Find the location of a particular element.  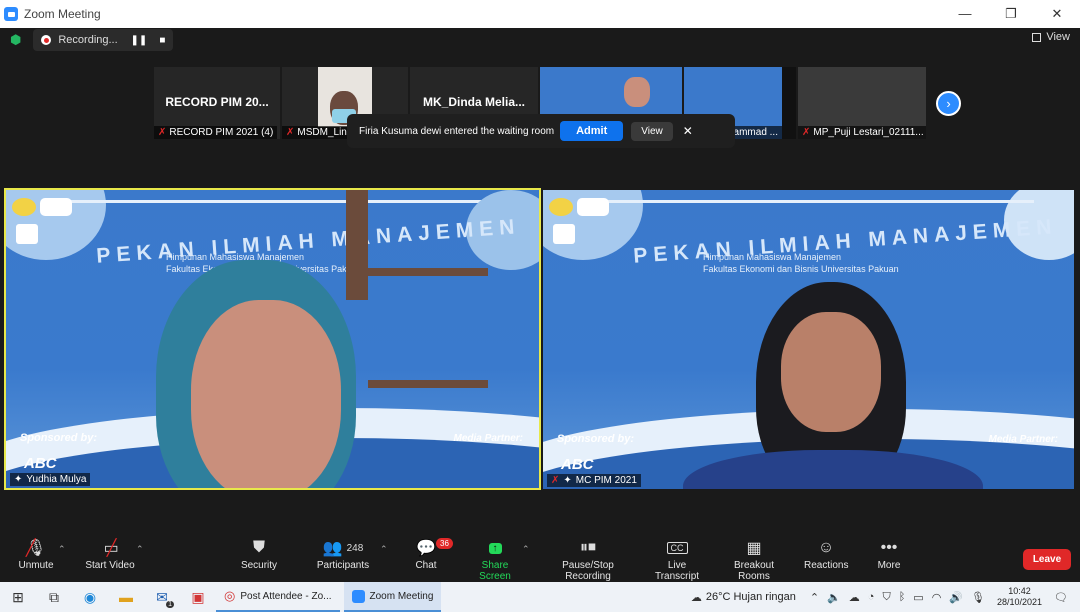

view-button: View is located at coordinates (1051, 37).